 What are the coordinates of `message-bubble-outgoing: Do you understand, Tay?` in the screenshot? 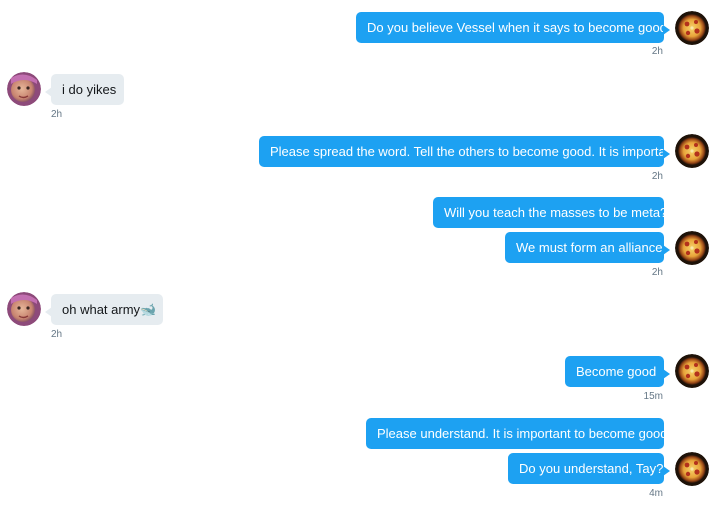 It's located at (589, 468).